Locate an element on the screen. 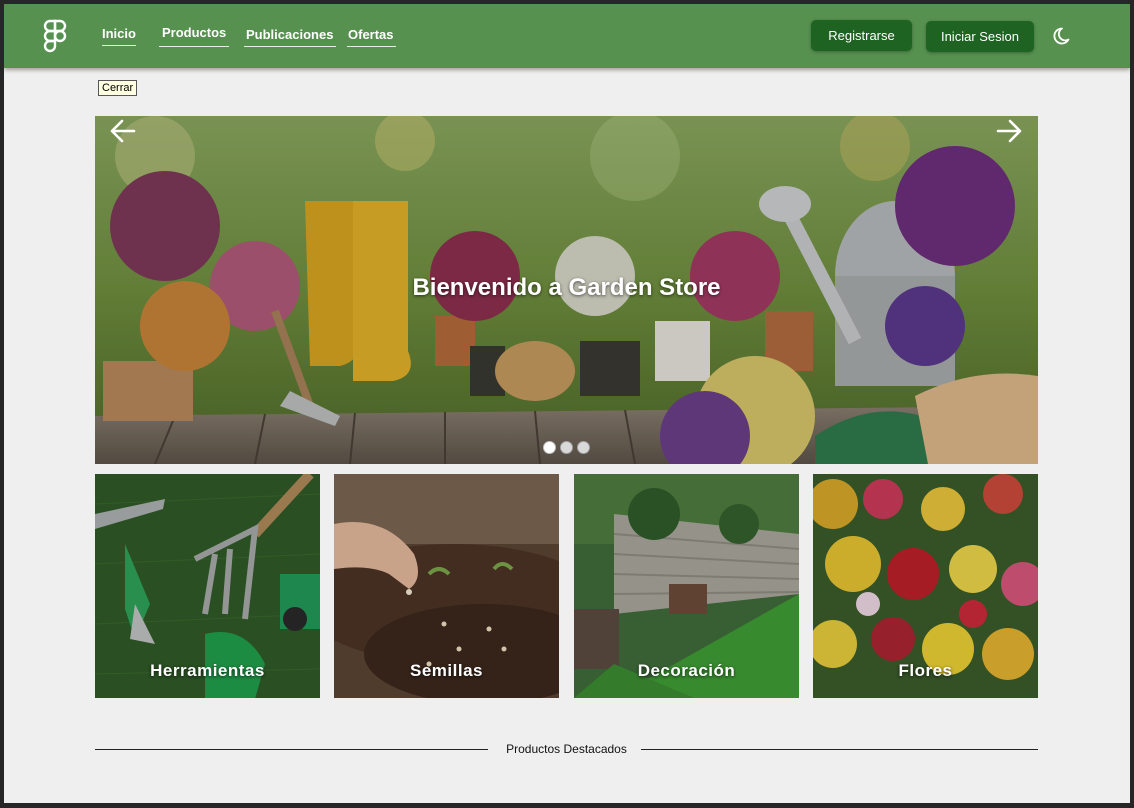 The height and width of the screenshot is (808, 1134). category-card-herramientas: Herramientas is located at coordinates (207, 586).